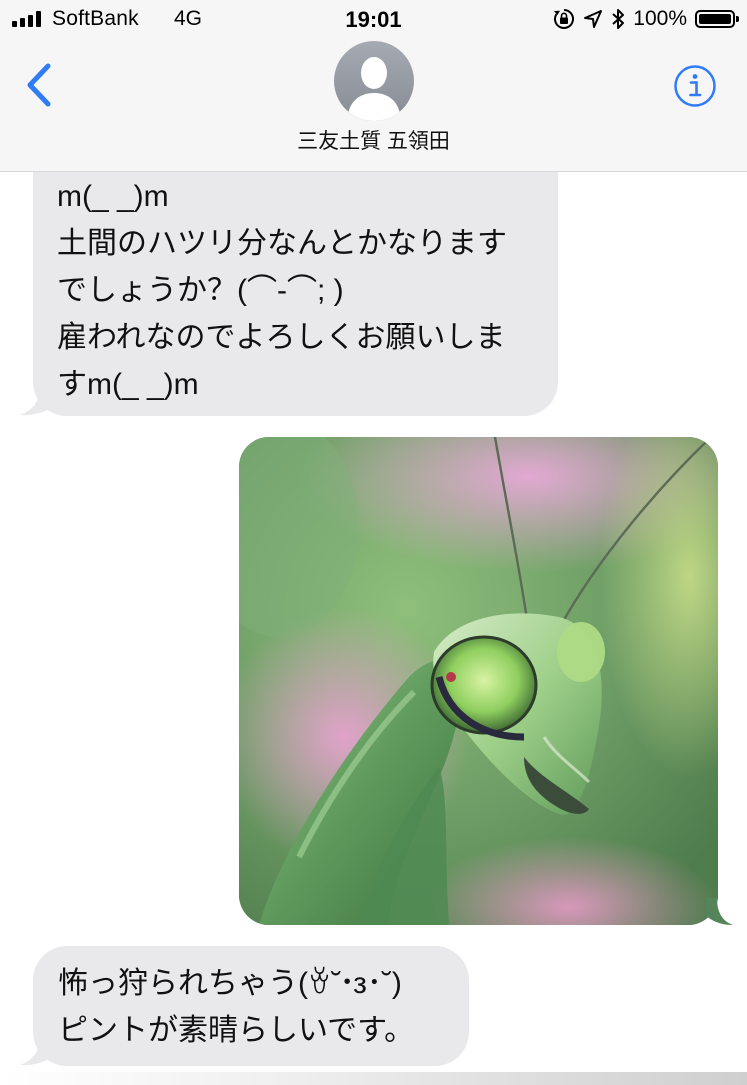  What do you see at coordinates (660, 18) in the screenshot?
I see `battery-percent: 100%` at bounding box center [660, 18].